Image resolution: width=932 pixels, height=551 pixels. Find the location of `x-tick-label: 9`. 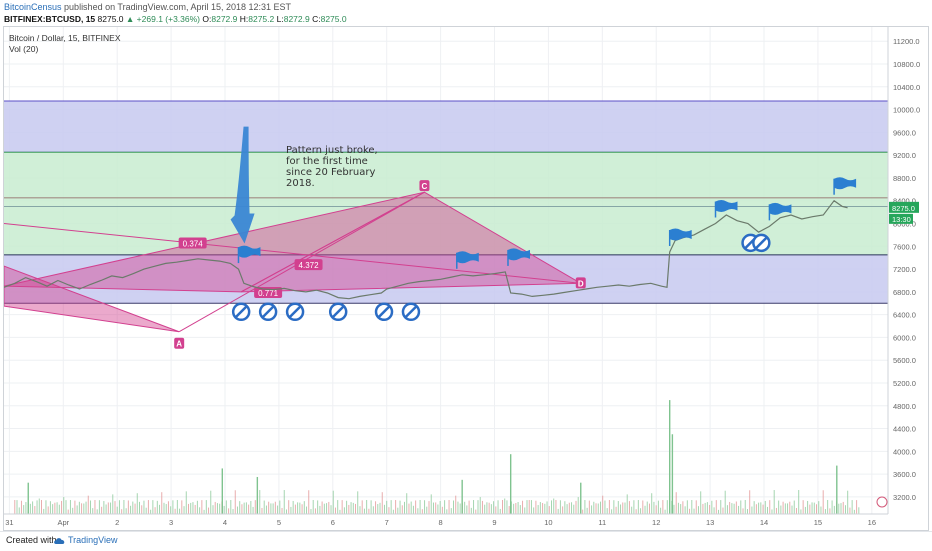

x-tick-label: 9 is located at coordinates (494, 522).